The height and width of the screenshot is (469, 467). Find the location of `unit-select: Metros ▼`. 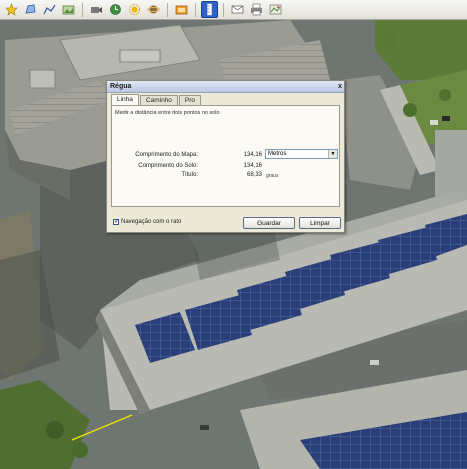

unit-select: Metros ▼ is located at coordinates (301, 154).